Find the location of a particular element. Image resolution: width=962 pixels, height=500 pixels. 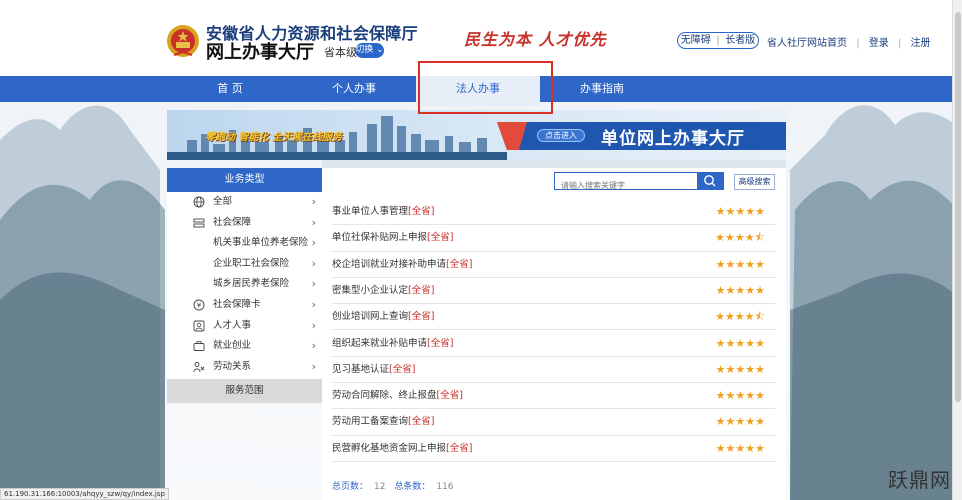

national-emblem-icon is located at coordinates (183, 41).